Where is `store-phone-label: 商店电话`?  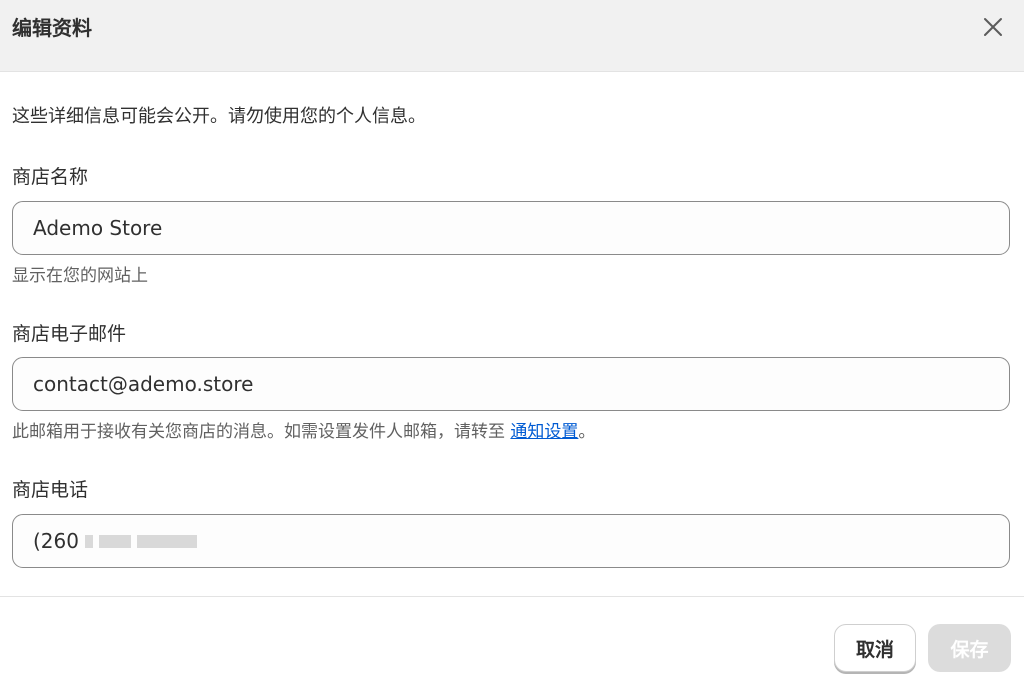 store-phone-label: 商店电话 is located at coordinates (50, 490).